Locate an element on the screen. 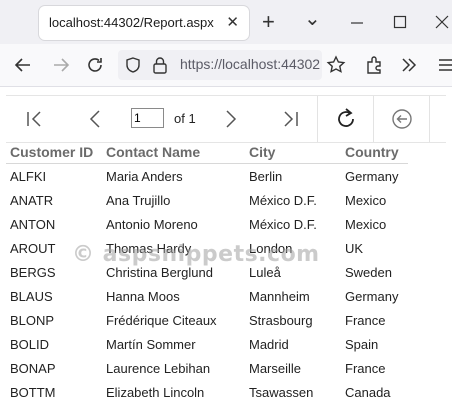 This screenshot has height=415, width=452. forward-icon is located at coordinates (61, 65).